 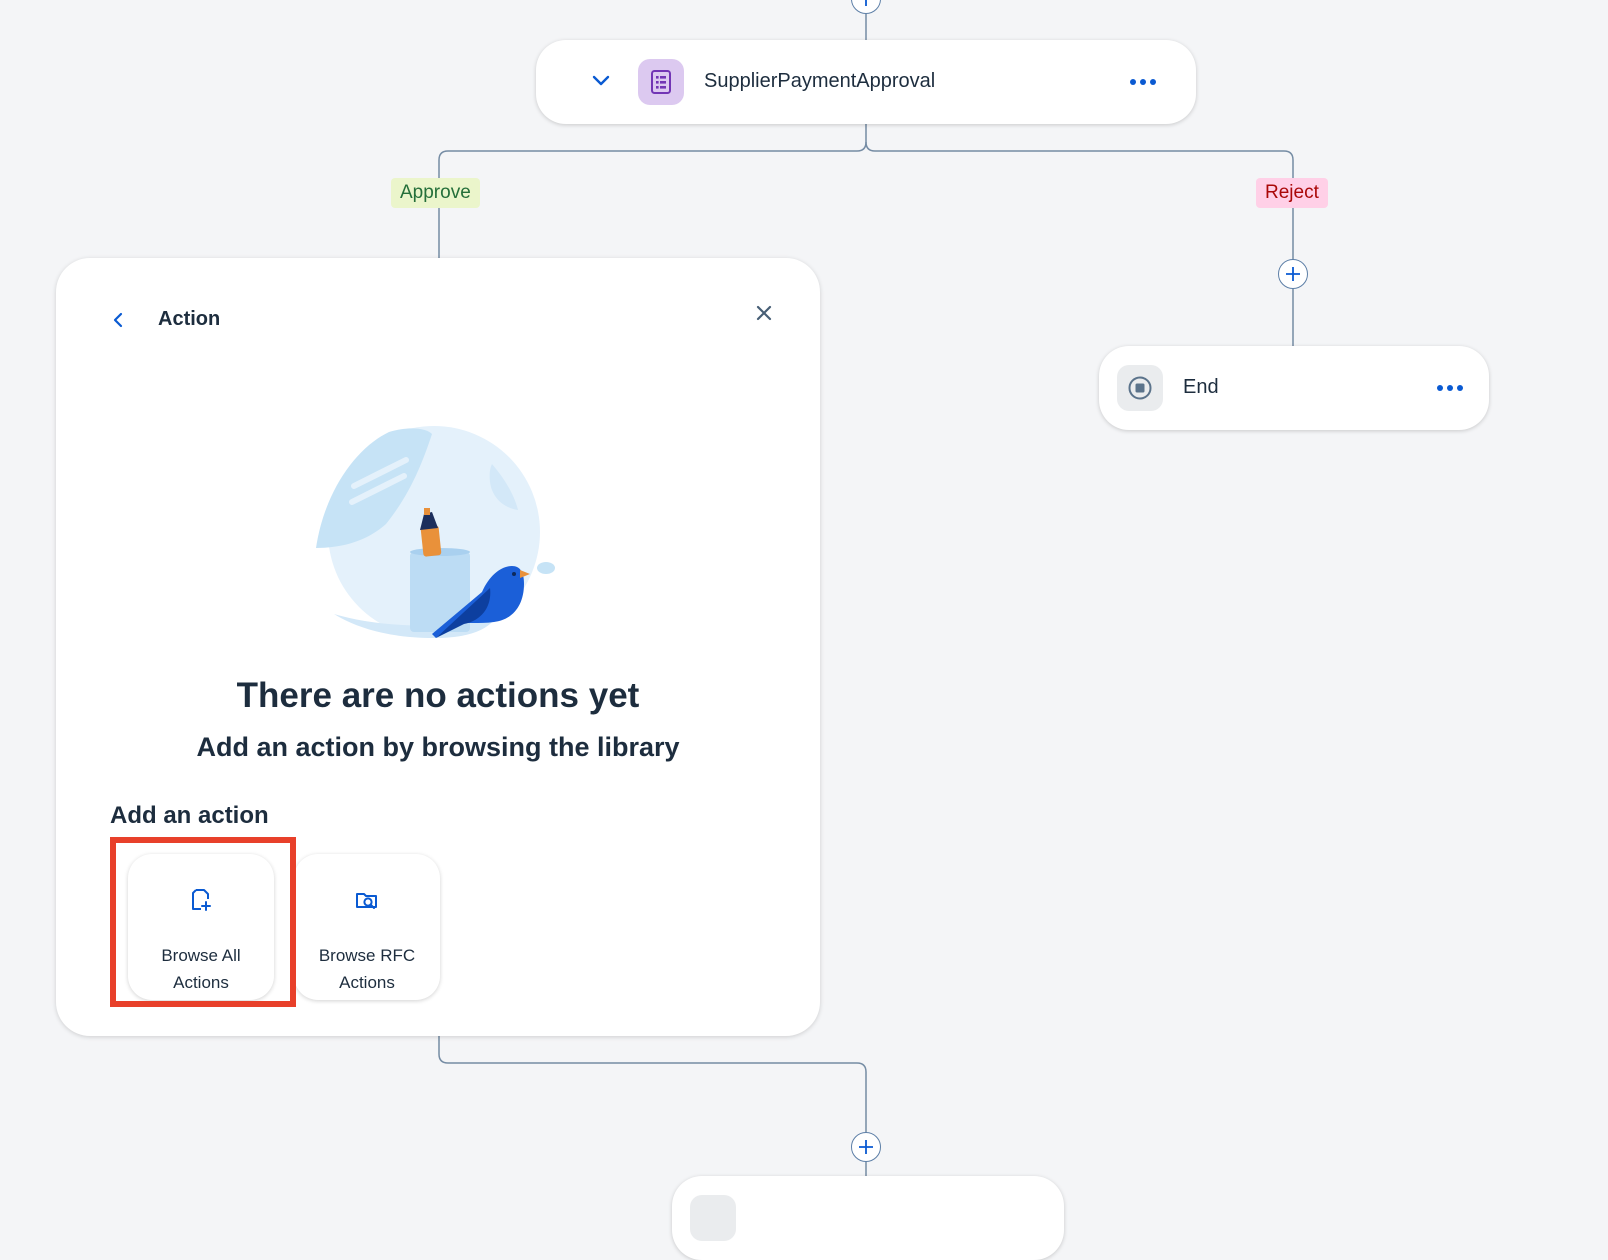 I want to click on tile-label-line1: Browse RFC, so click(x=367, y=955).